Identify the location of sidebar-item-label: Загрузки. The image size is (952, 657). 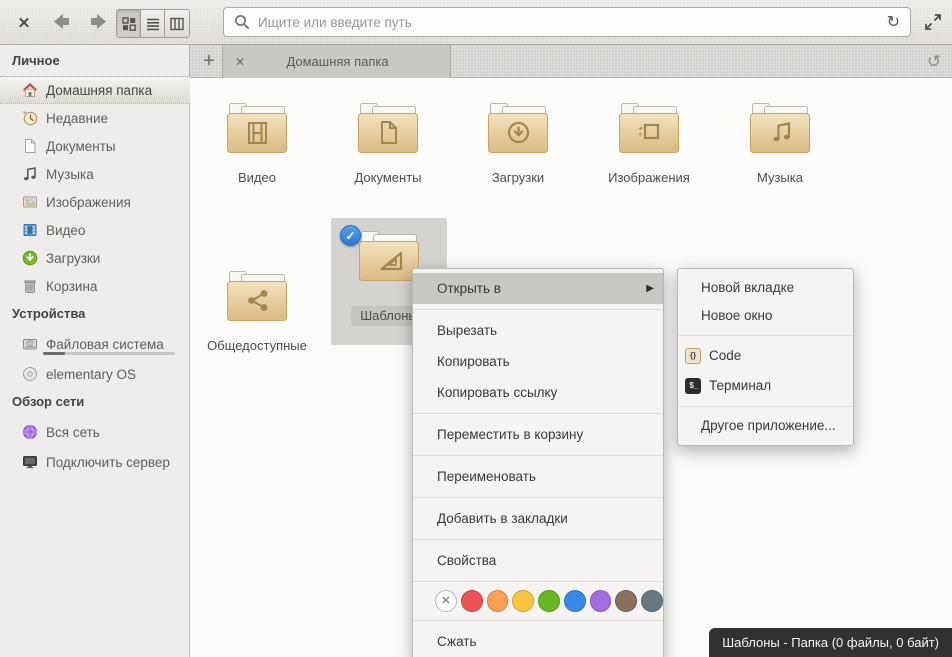
(73, 258).